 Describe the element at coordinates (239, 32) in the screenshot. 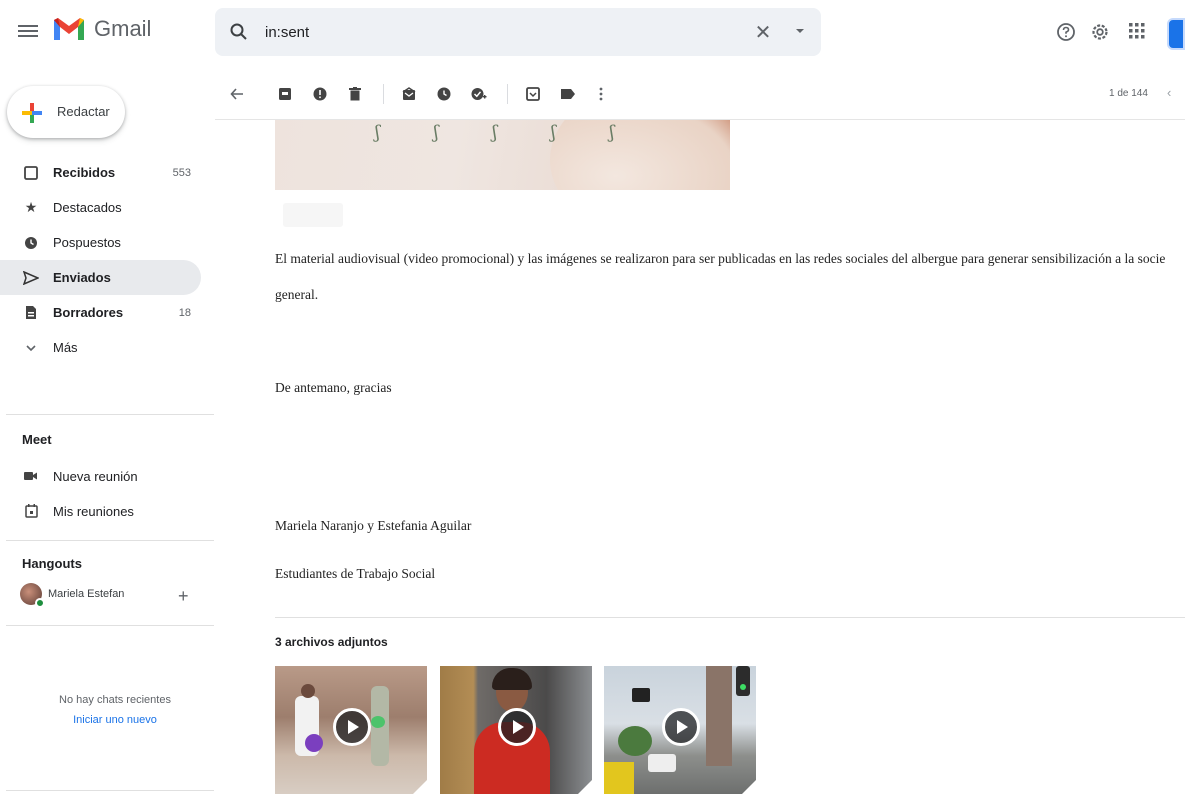

I see `search-icon` at that location.